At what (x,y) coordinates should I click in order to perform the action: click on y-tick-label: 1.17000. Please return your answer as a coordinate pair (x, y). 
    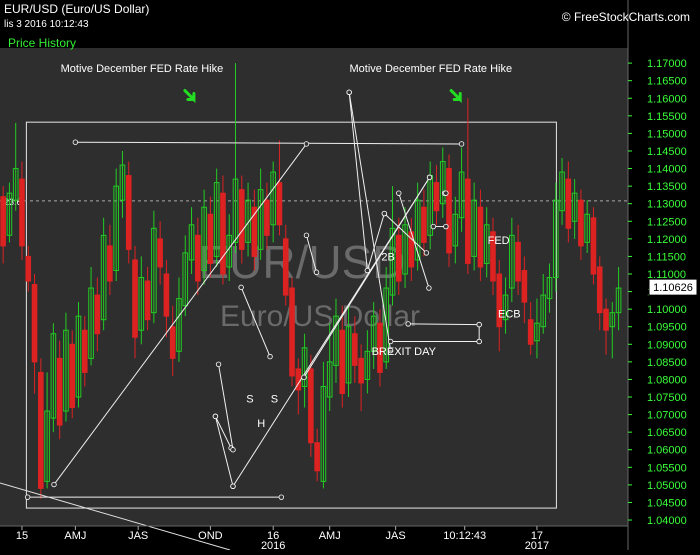
    Looking at the image, I should click on (667, 64).